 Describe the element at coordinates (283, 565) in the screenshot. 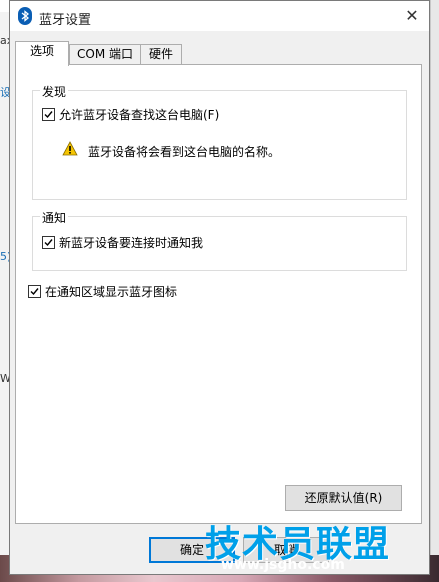

I see `watermark-url: www.jsgho.com` at that location.